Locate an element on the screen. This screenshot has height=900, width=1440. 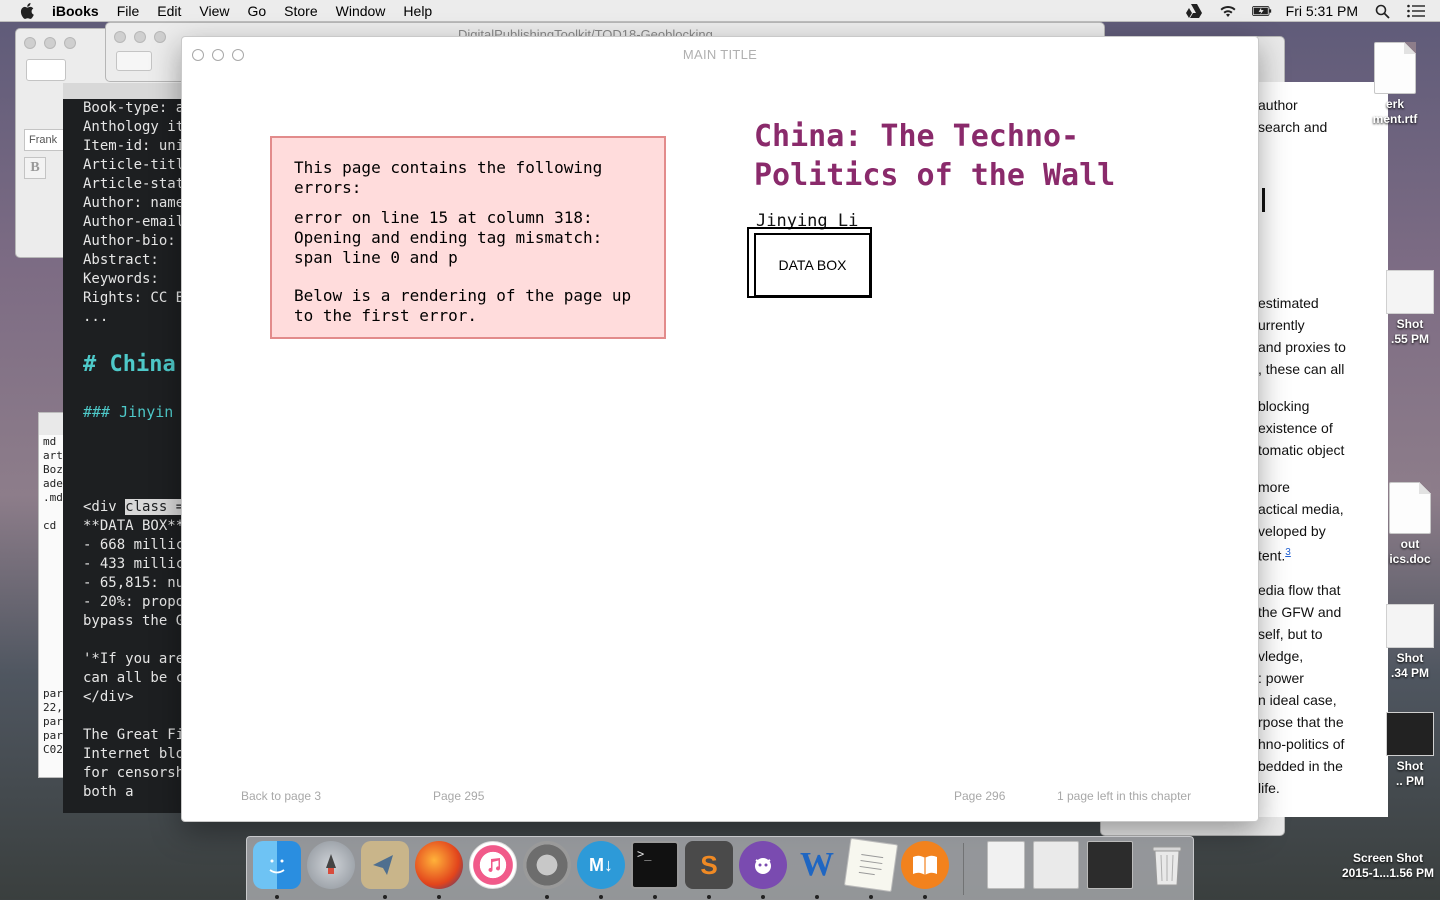
rtf-document-icon is located at coordinates (1395, 68).